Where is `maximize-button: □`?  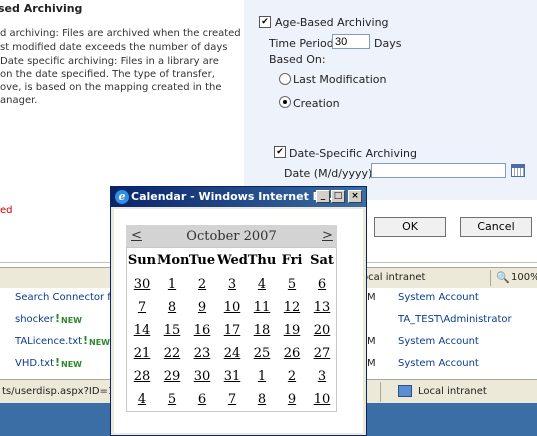 maximize-button: □ is located at coordinates (338, 196).